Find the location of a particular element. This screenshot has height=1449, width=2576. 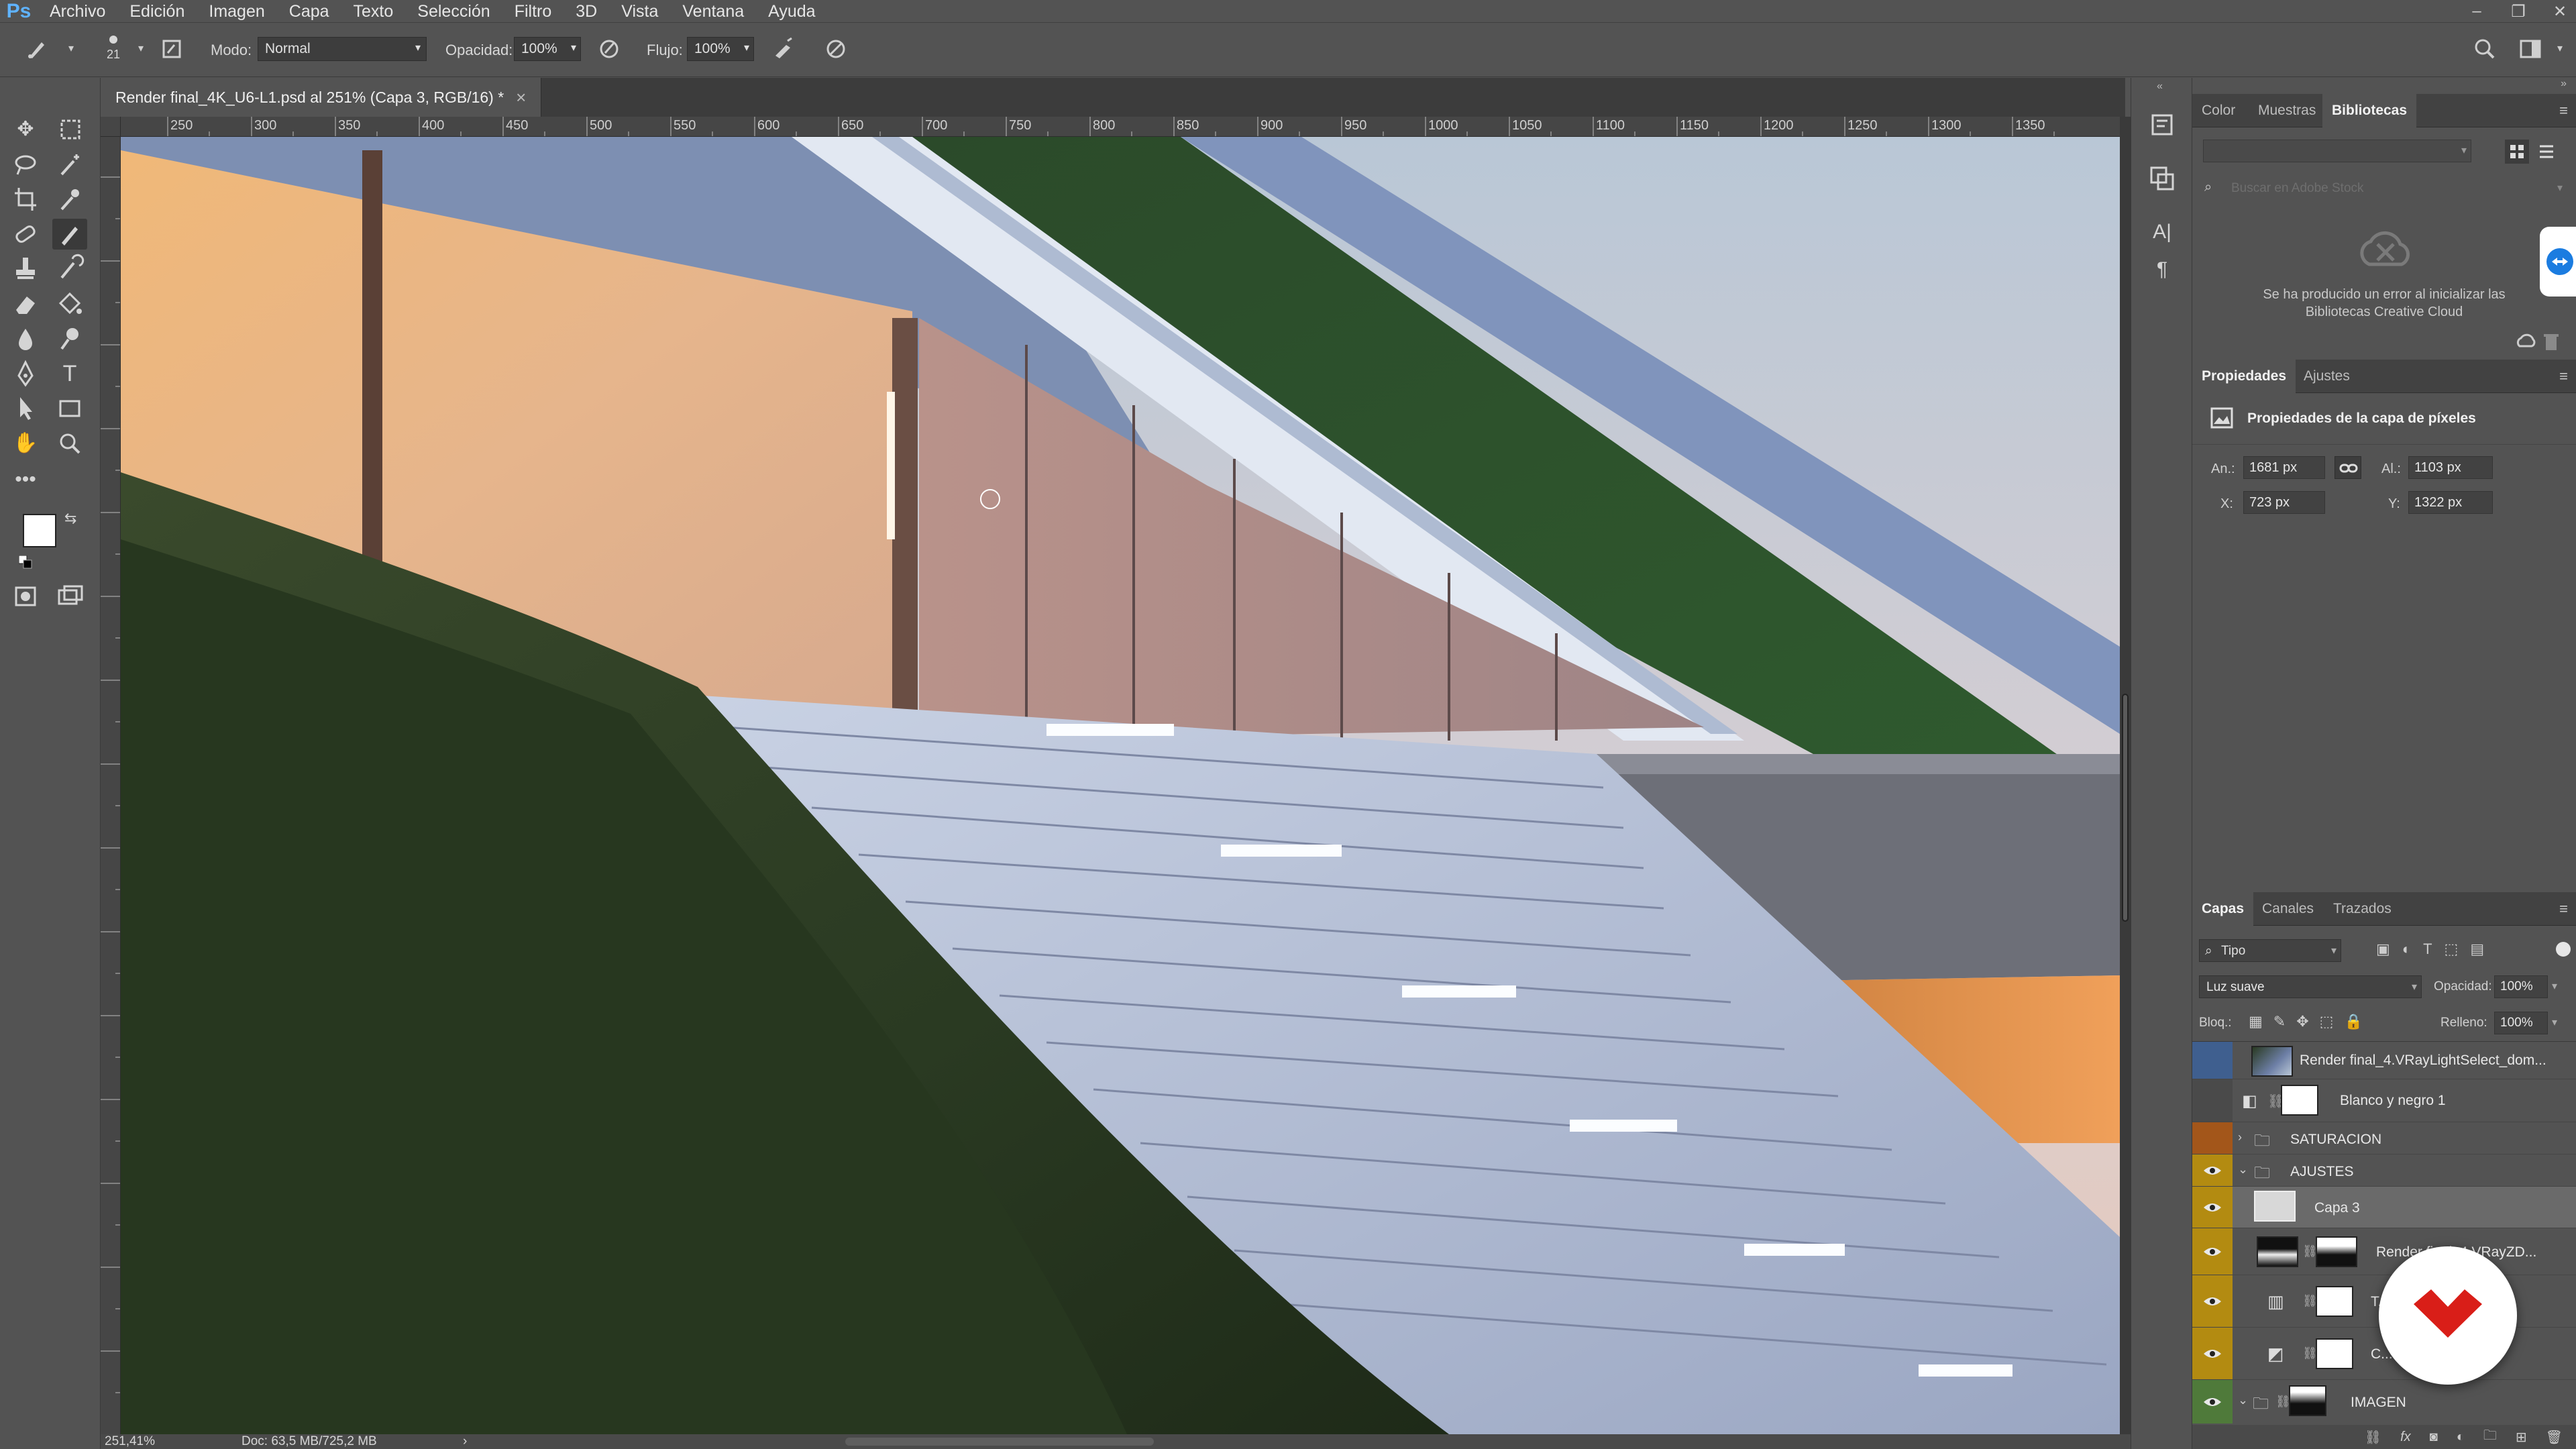

blend-mode-select: Luz suave ▾ is located at coordinates (2310, 986).